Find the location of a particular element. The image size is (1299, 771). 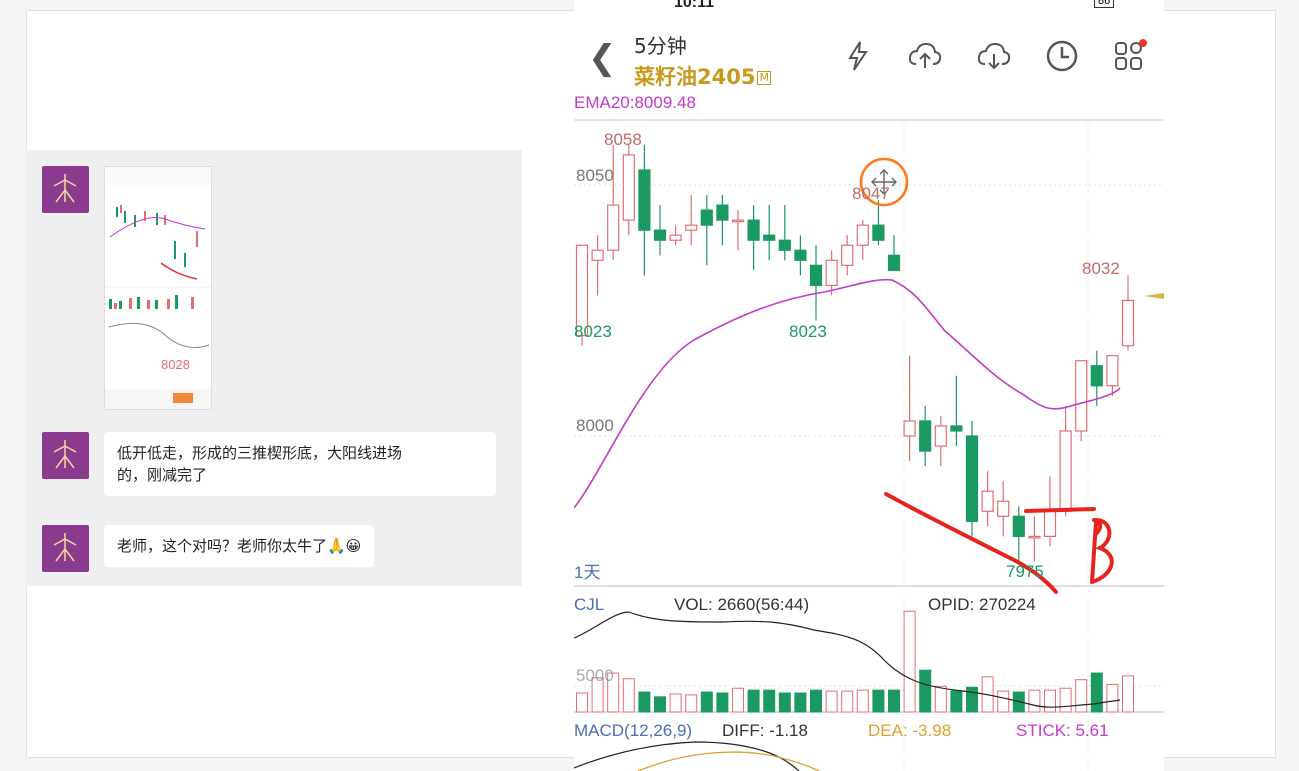

message-text-line: 的，刚减完了 is located at coordinates (162, 475).